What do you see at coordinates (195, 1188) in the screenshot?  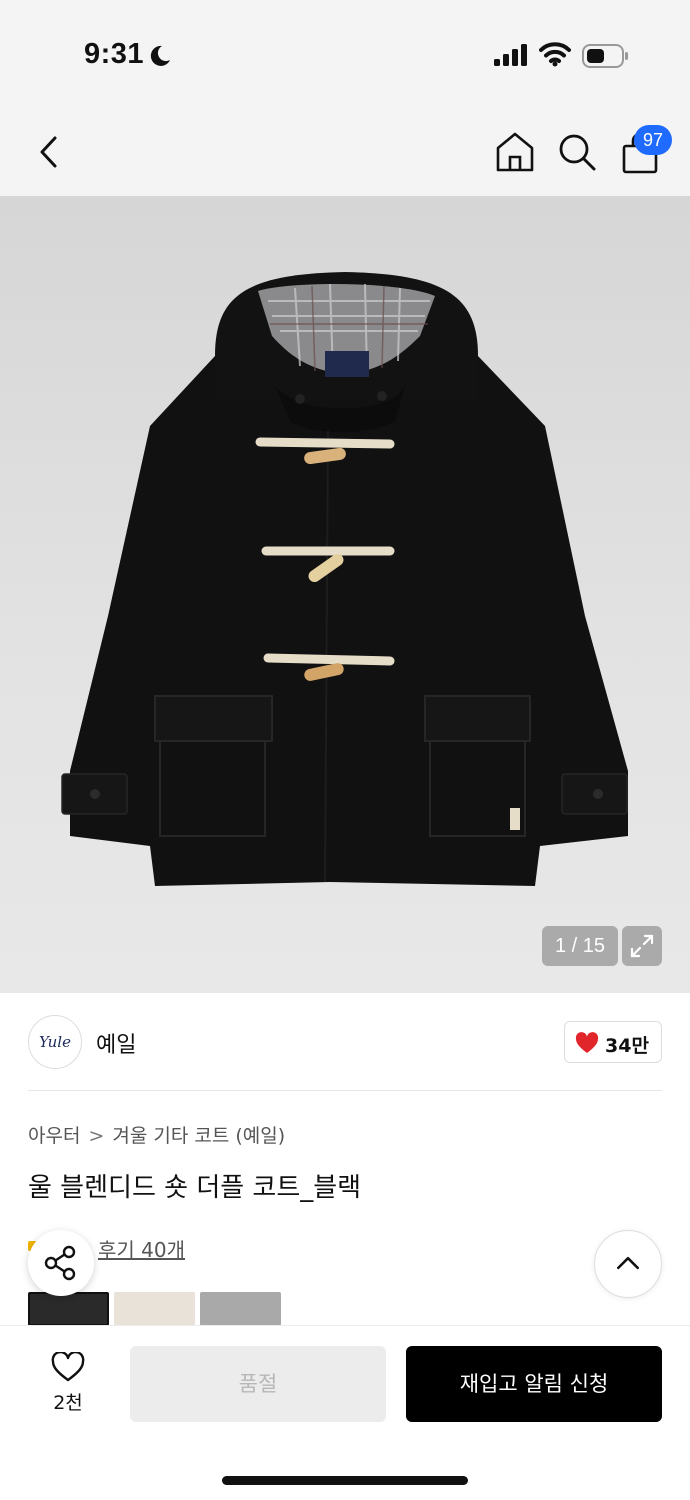 I see `product-title: 울 블렌디드 숏 더플 코트_블랙` at bounding box center [195, 1188].